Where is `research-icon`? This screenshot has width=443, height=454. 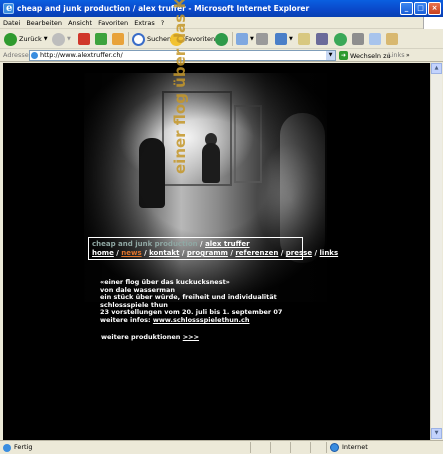 research-icon is located at coordinates (322, 39).